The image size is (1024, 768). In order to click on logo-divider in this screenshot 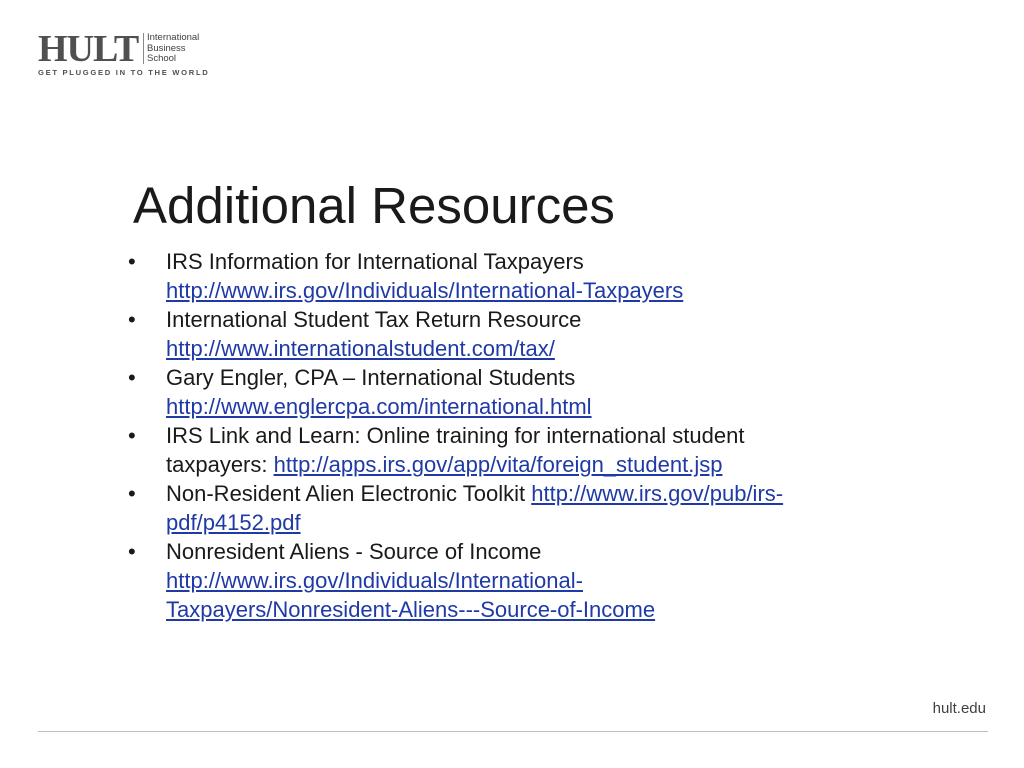, I will do `click(143, 48)`.